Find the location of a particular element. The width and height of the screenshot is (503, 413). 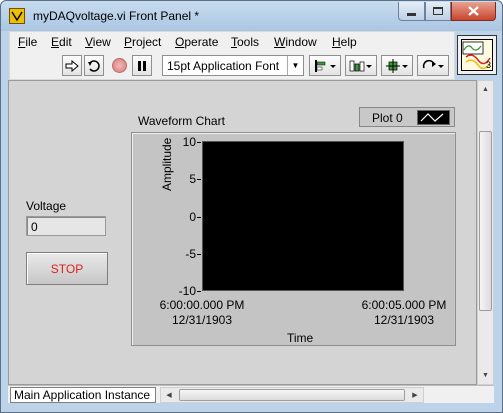

horizontal-scroll-thumb is located at coordinates (292, 395).